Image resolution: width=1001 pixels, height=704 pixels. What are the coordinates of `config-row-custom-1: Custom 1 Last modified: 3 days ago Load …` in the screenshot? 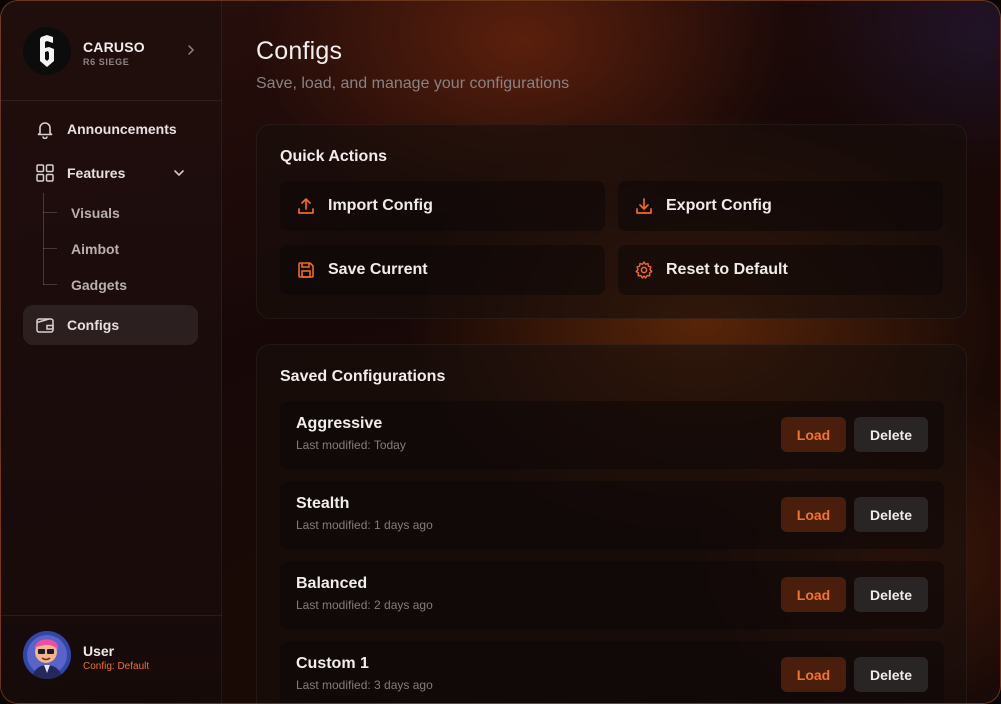 It's located at (612, 672).